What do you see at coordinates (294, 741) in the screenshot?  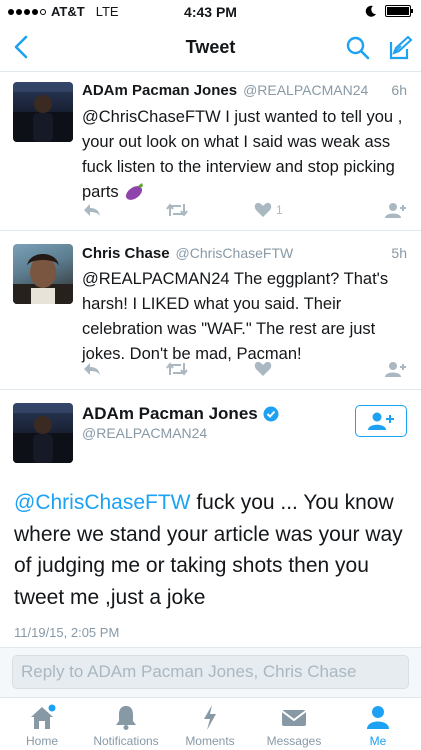 I see `tab-label: Messages` at bounding box center [294, 741].